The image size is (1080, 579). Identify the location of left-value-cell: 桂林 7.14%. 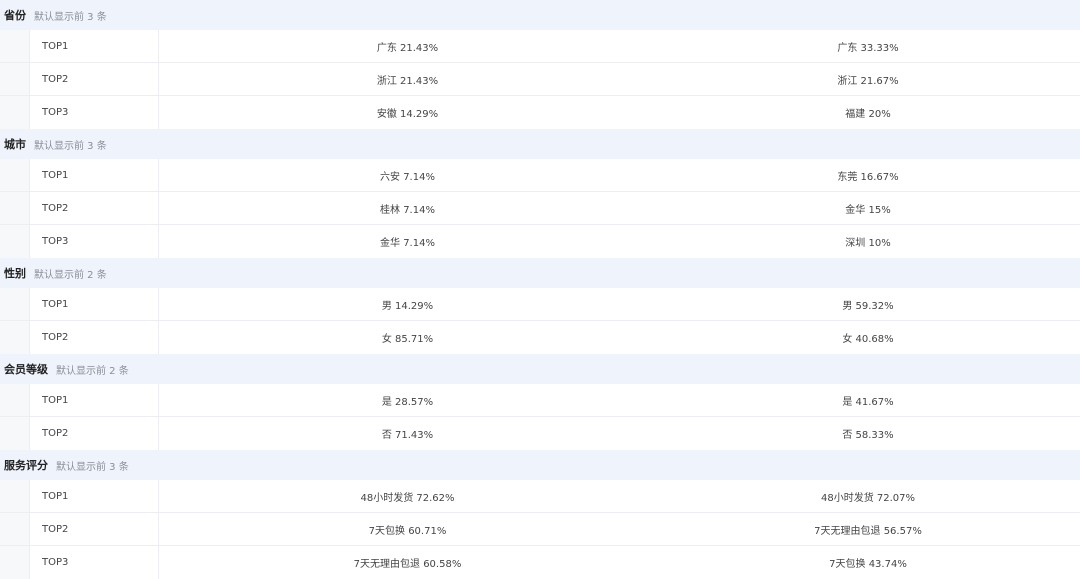
(407, 210).